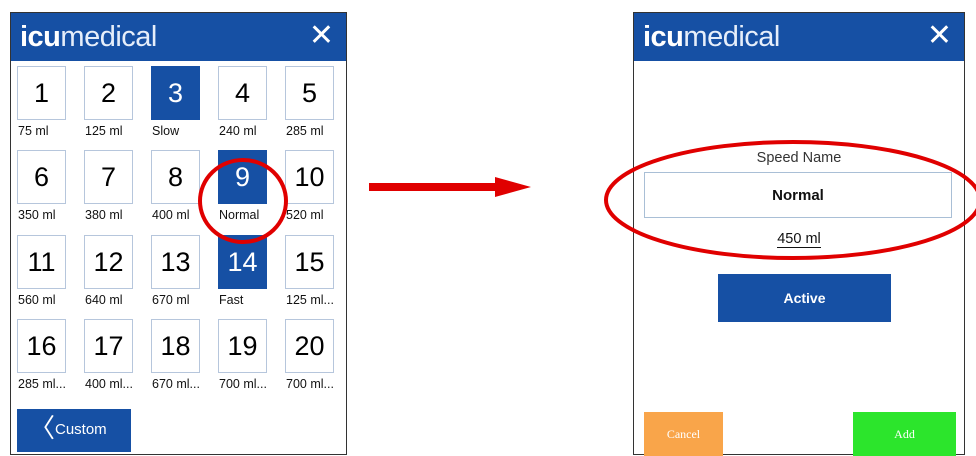  What do you see at coordinates (804, 298) in the screenshot?
I see `active-button: Active` at bounding box center [804, 298].